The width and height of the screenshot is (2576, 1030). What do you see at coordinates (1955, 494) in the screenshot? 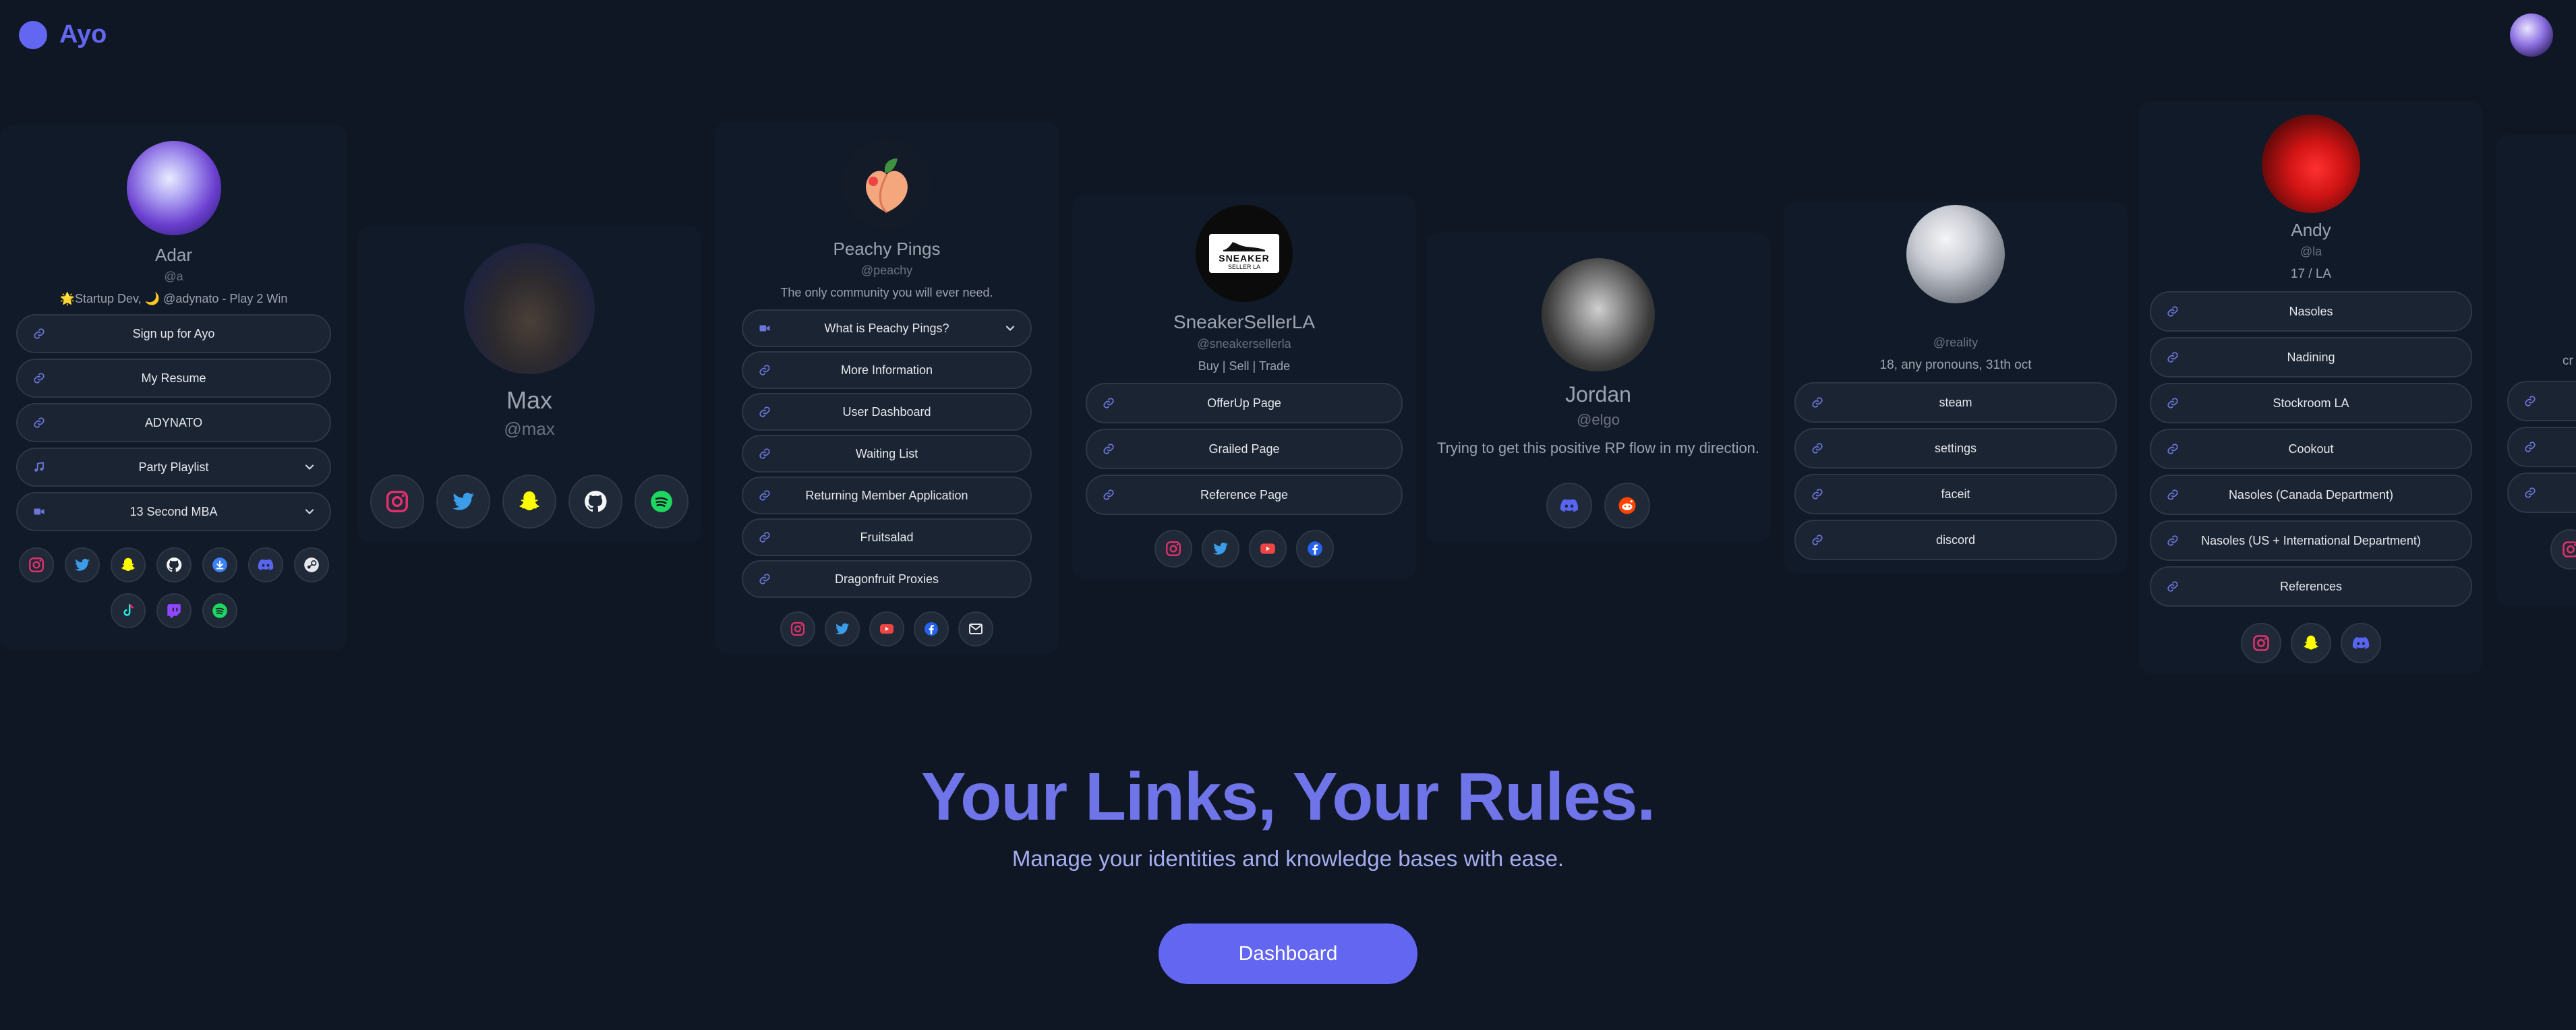
I see `link-faceit: faceit` at bounding box center [1955, 494].